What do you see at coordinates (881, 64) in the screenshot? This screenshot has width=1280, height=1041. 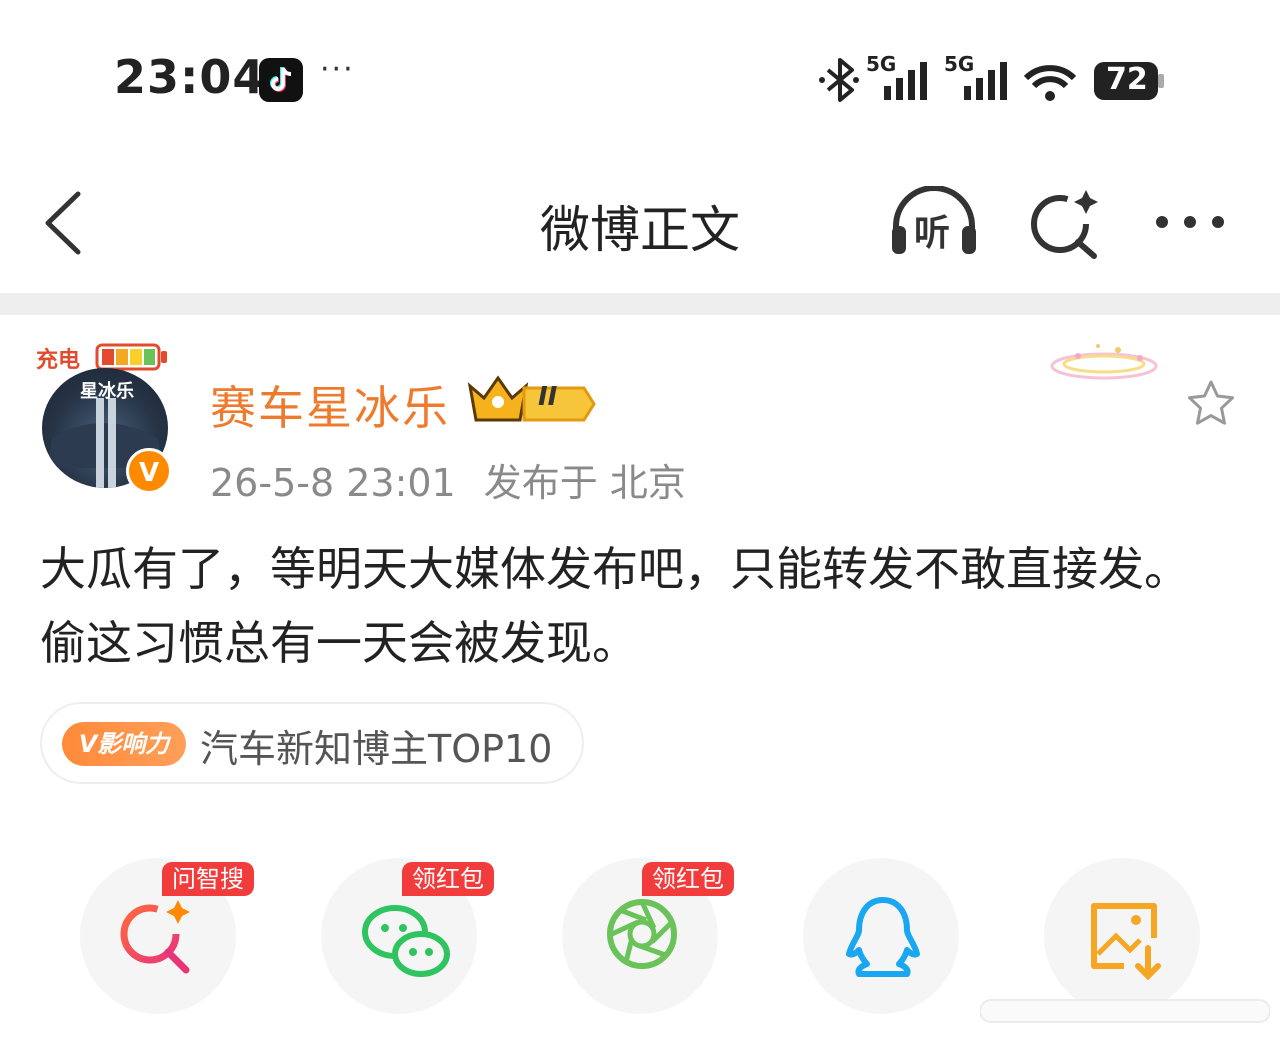 I see `network-label-1: 5G` at bounding box center [881, 64].